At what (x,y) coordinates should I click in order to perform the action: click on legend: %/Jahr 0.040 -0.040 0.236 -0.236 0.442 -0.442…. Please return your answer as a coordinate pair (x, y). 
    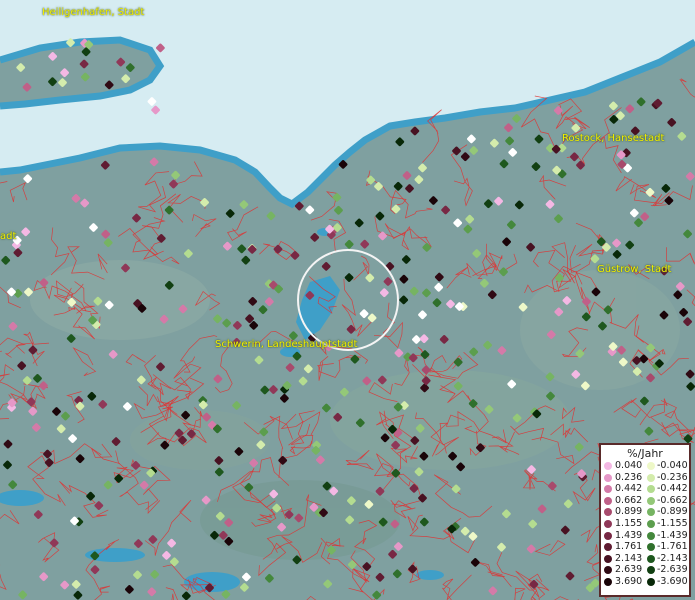
    Looking at the image, I should click on (645, 520).